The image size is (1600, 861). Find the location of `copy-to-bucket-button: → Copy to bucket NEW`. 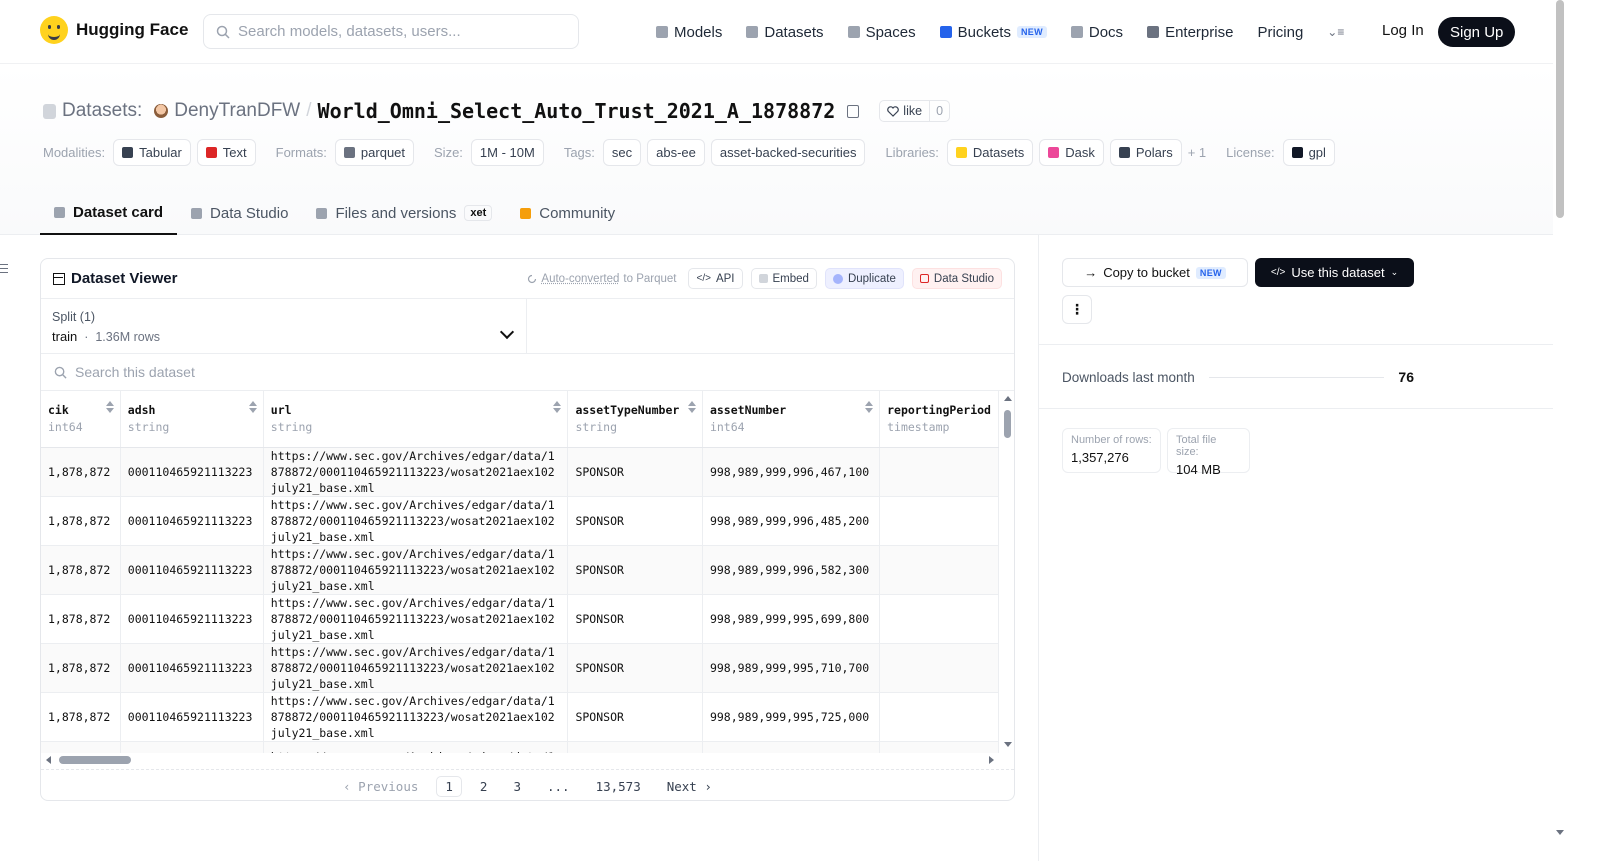

copy-to-bucket-button: → Copy to bucket NEW is located at coordinates (1155, 272).